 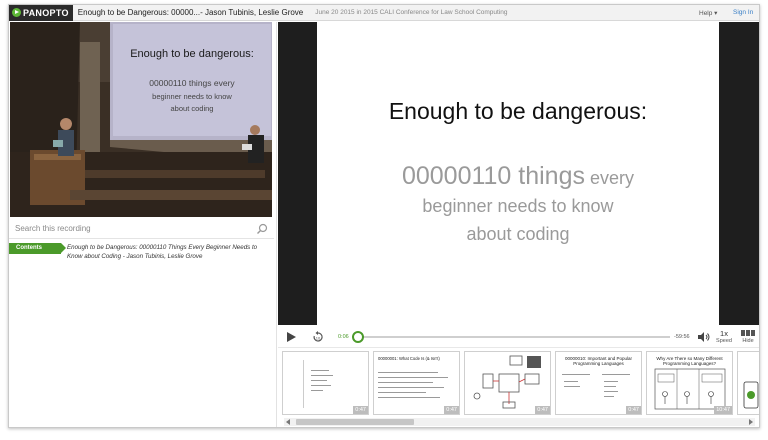 What do you see at coordinates (325, 383) in the screenshot?
I see `thumbnail-1: 0:47` at bounding box center [325, 383].